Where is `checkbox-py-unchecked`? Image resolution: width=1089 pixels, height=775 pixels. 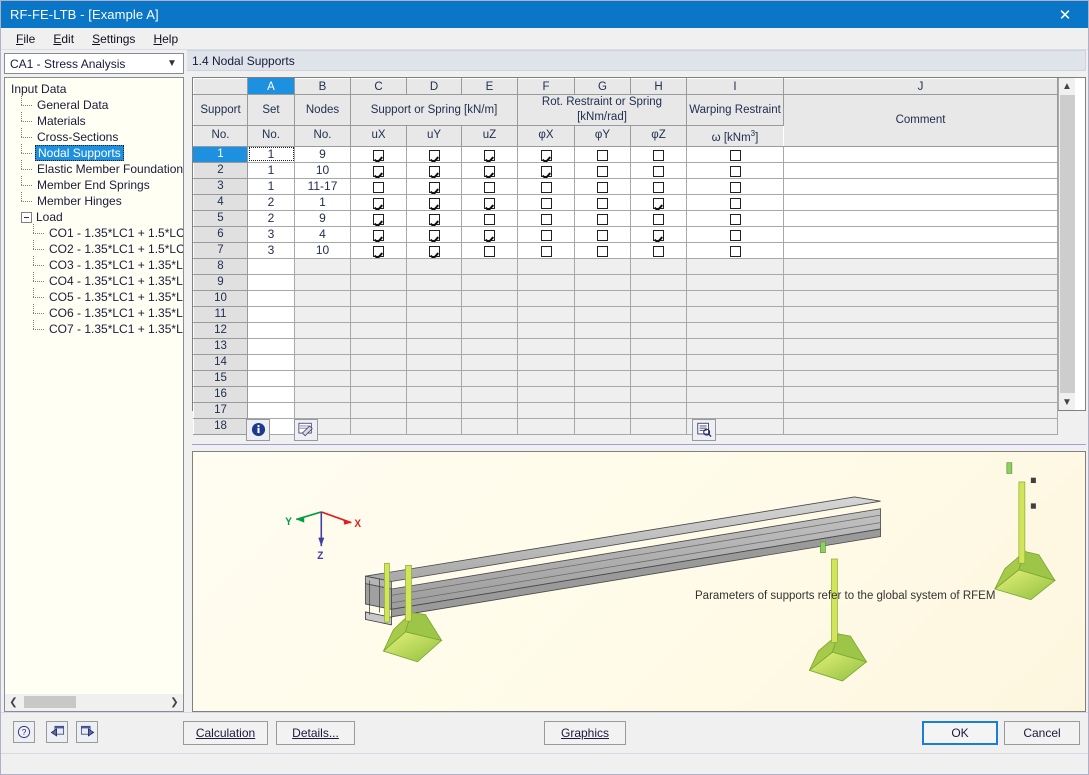
checkbox-py-unchecked is located at coordinates (602, 251).